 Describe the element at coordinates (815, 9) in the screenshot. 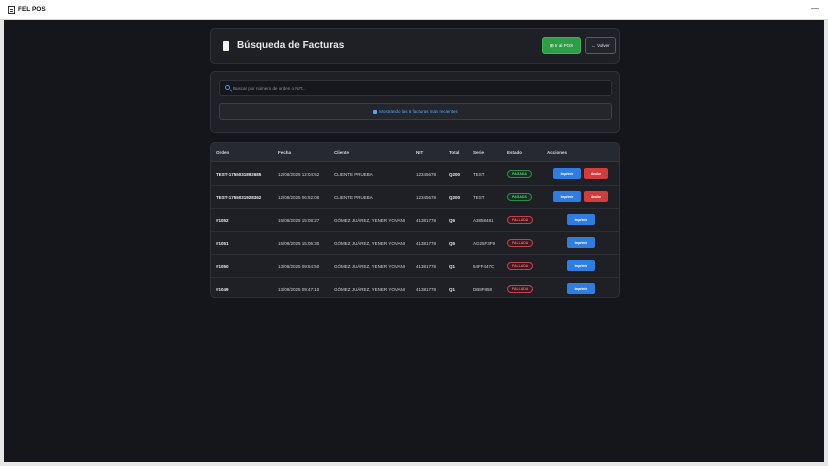

I see `minimize-button: —` at that location.